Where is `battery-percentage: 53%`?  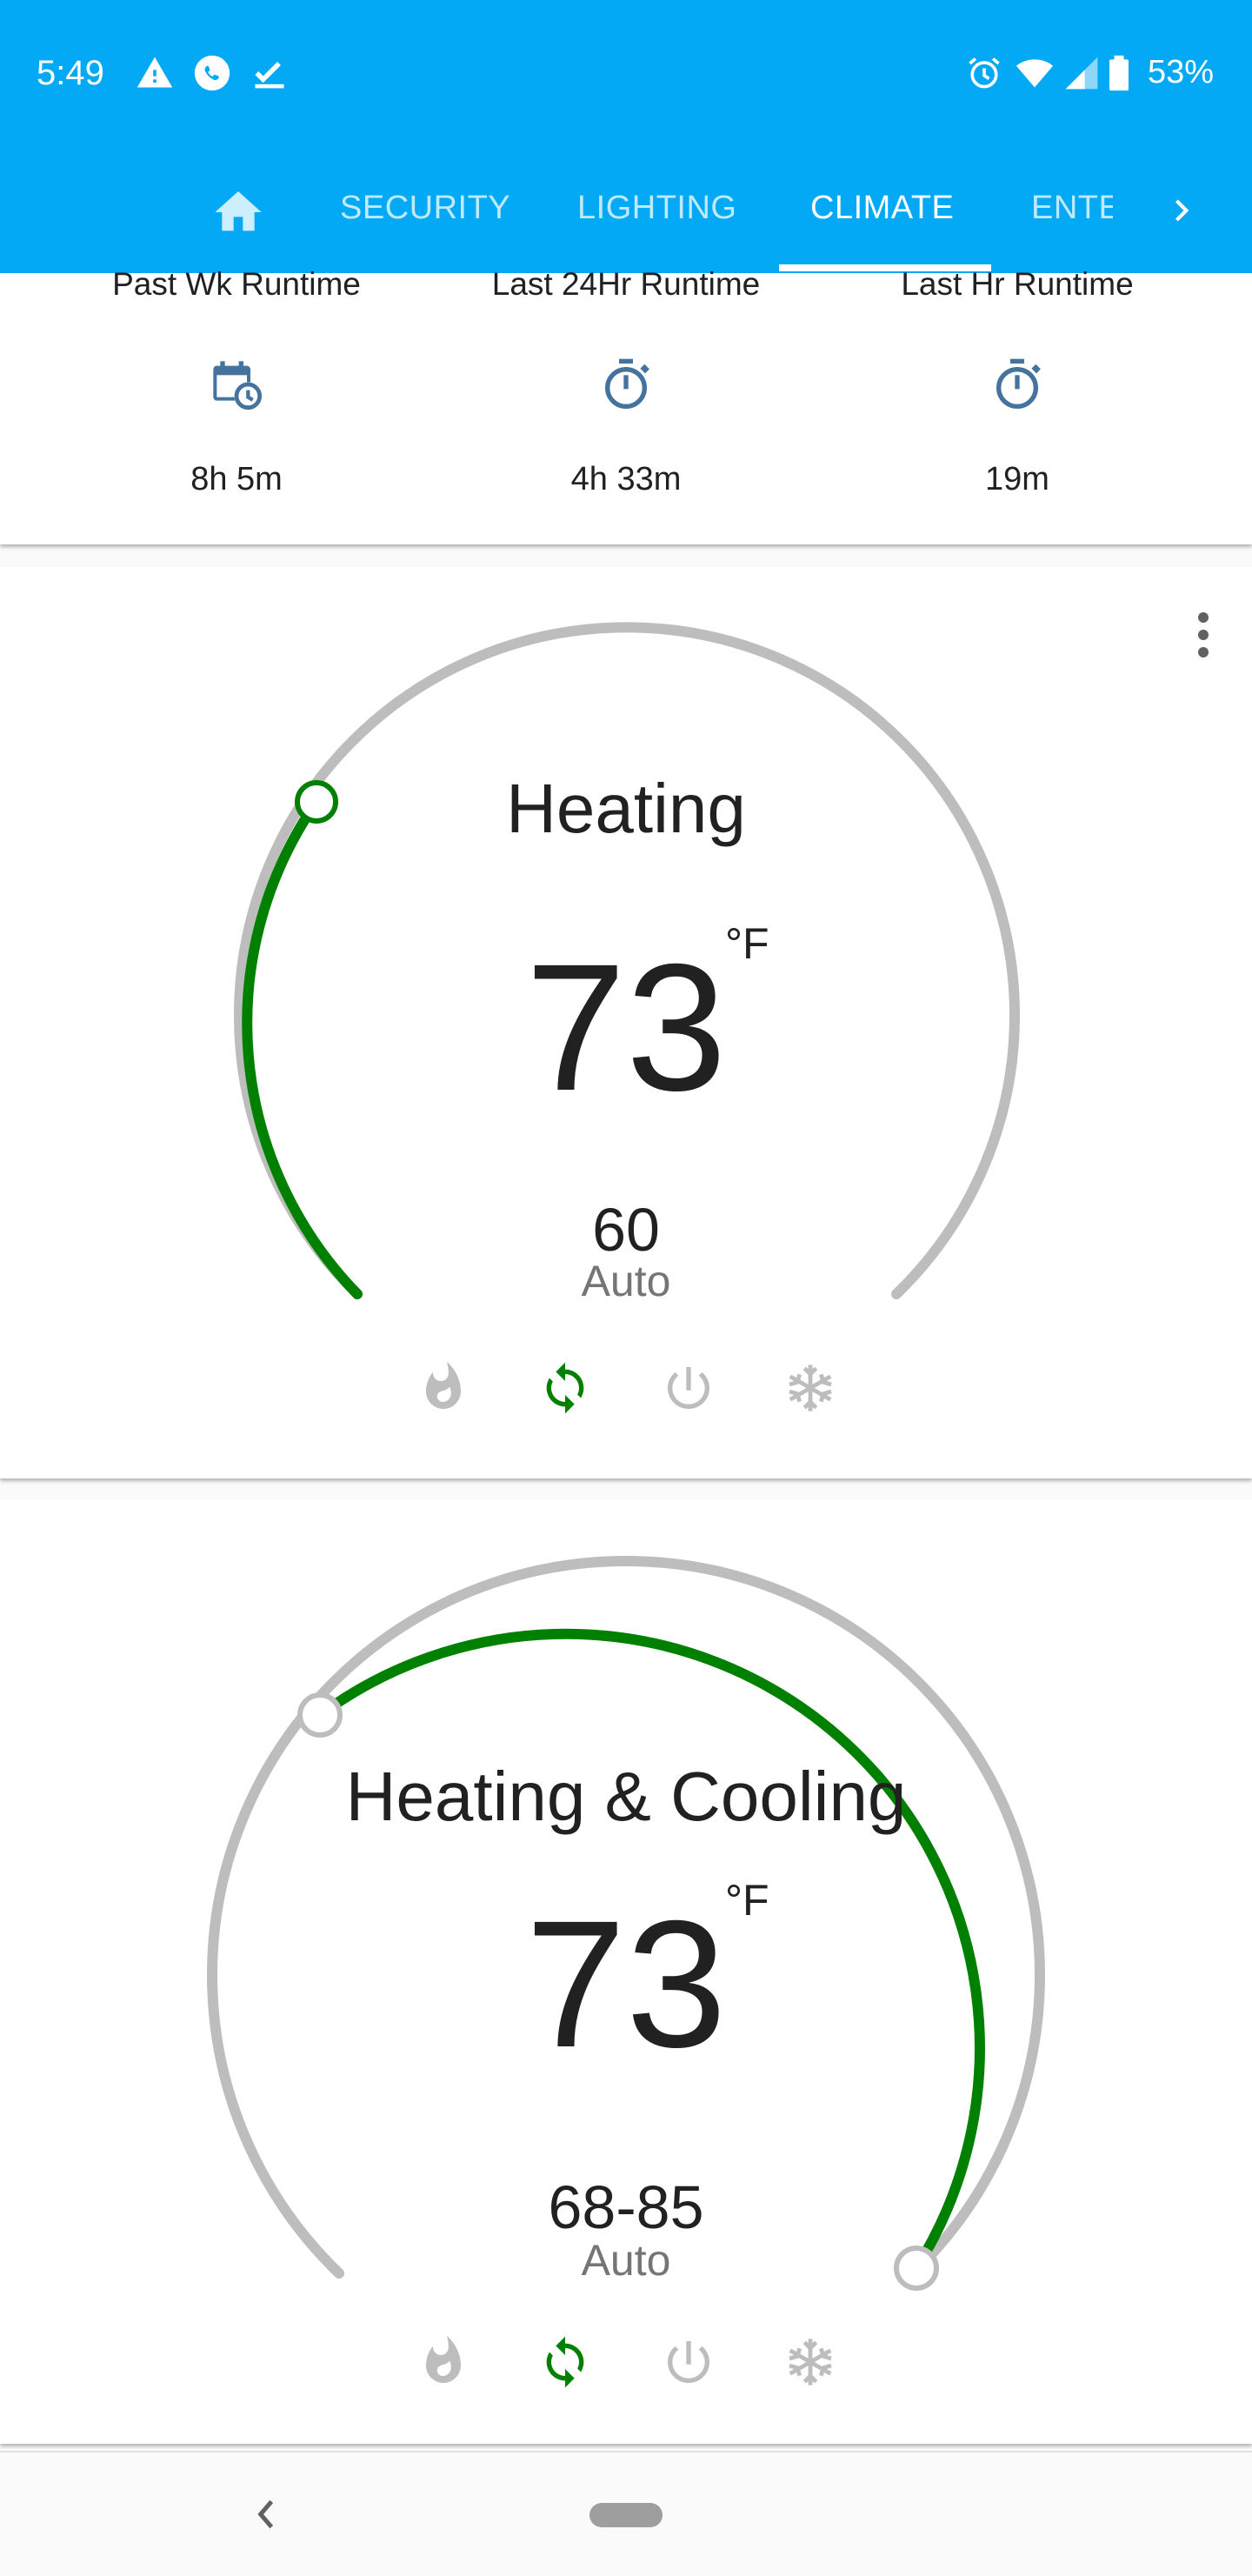
battery-percentage: 53% is located at coordinates (1181, 72).